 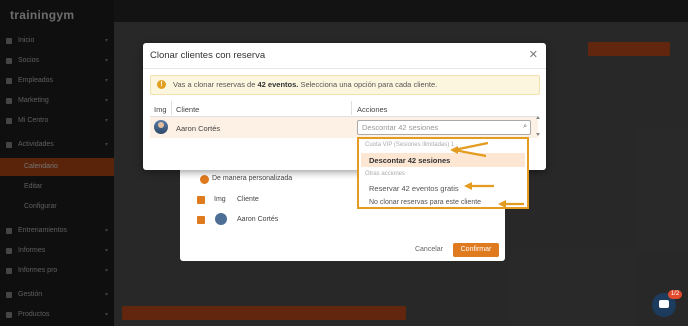 What do you see at coordinates (425, 202) in the screenshot?
I see `dropdown-option-skip: No clonar reservas para este cliente` at bounding box center [425, 202].